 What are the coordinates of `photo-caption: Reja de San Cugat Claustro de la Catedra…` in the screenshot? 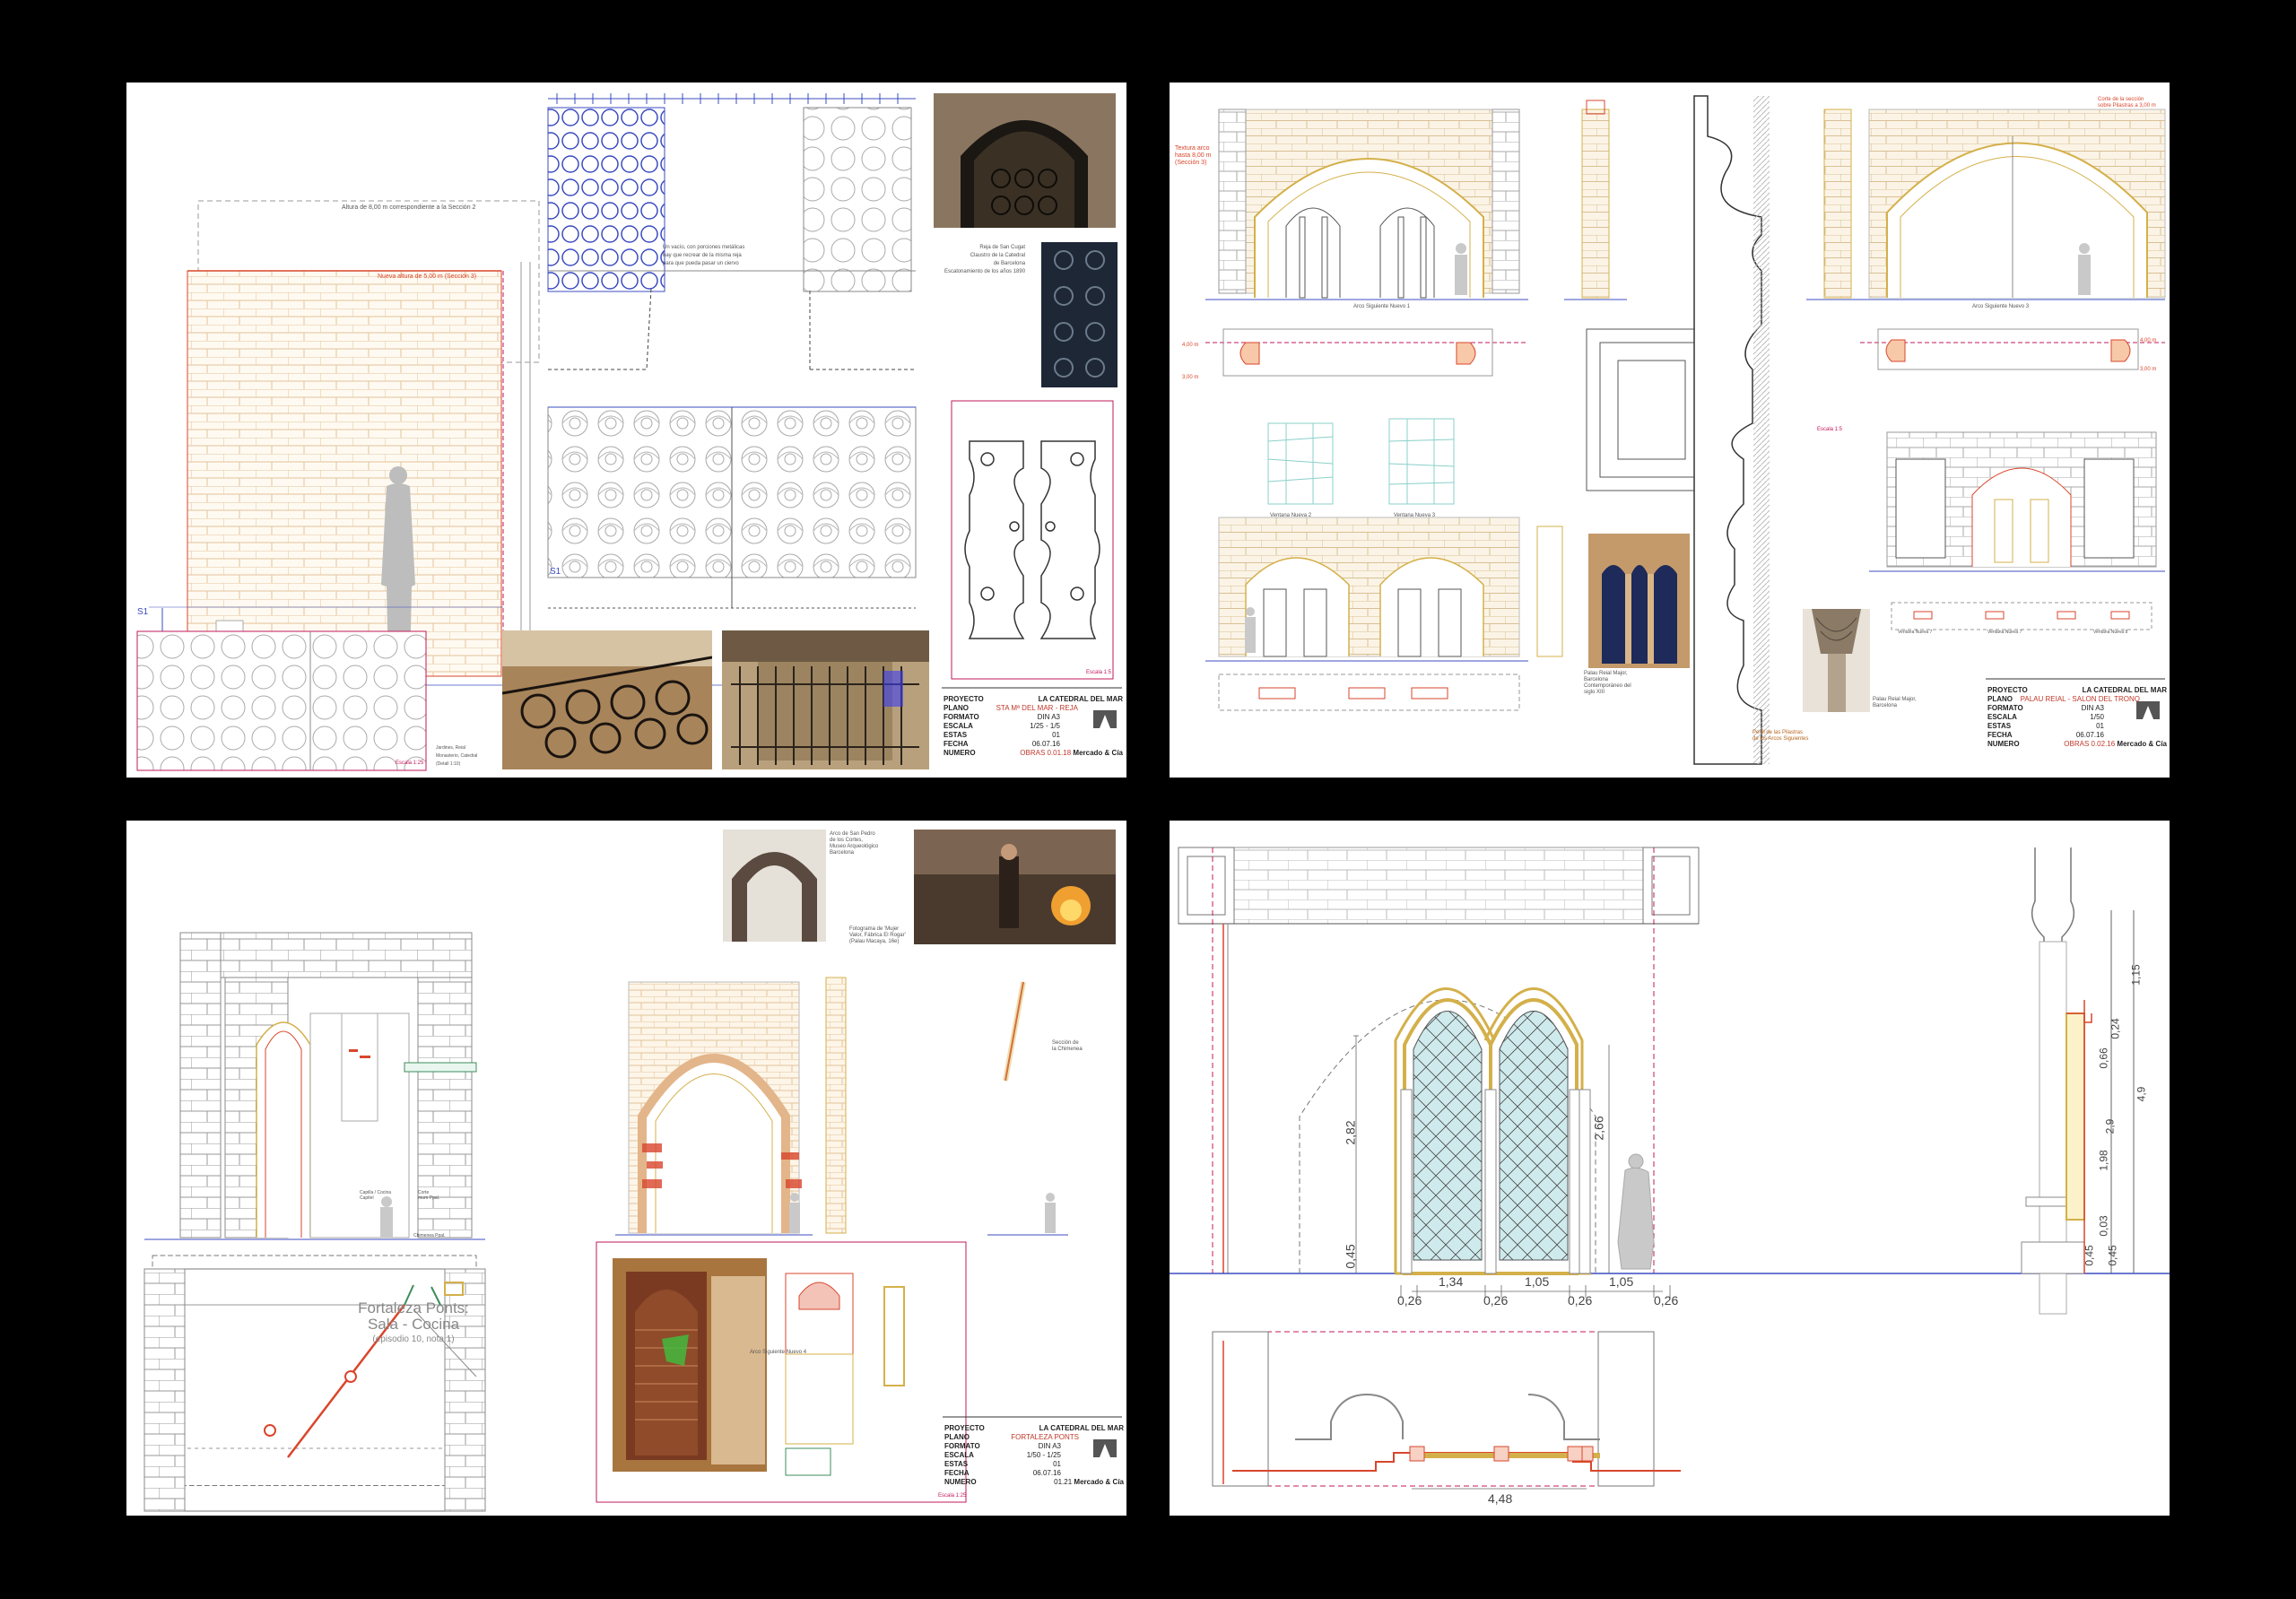 It's located at (985, 260).